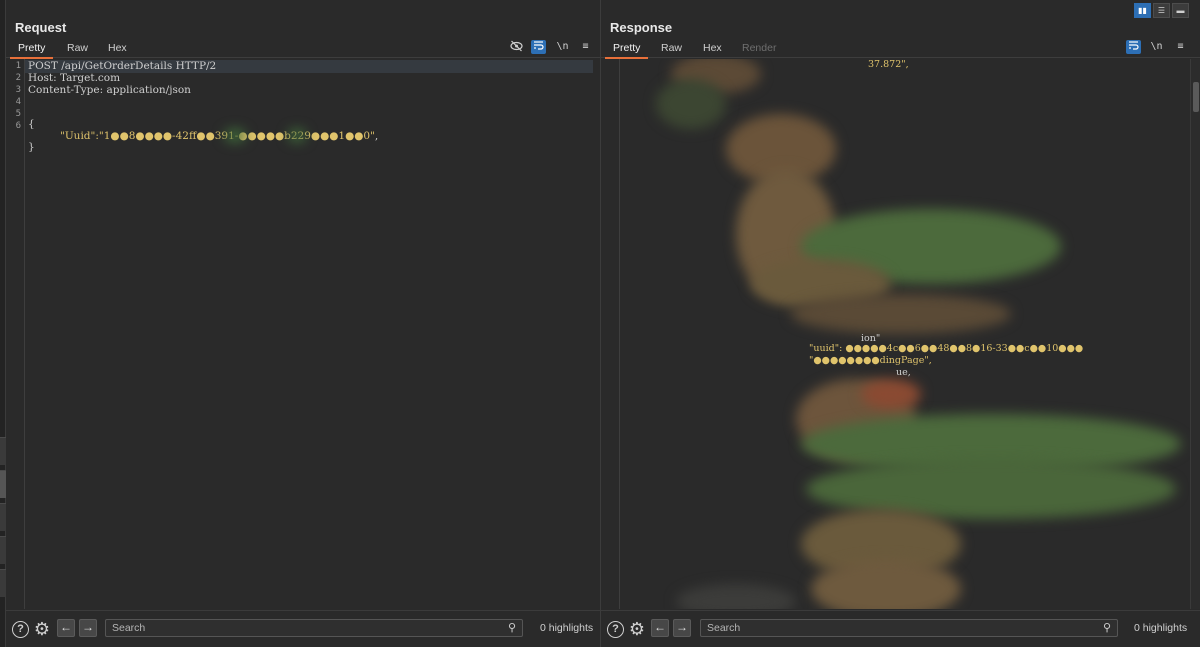  What do you see at coordinates (888, 64) in the screenshot?
I see `response-fragment: 37.872",` at bounding box center [888, 64].